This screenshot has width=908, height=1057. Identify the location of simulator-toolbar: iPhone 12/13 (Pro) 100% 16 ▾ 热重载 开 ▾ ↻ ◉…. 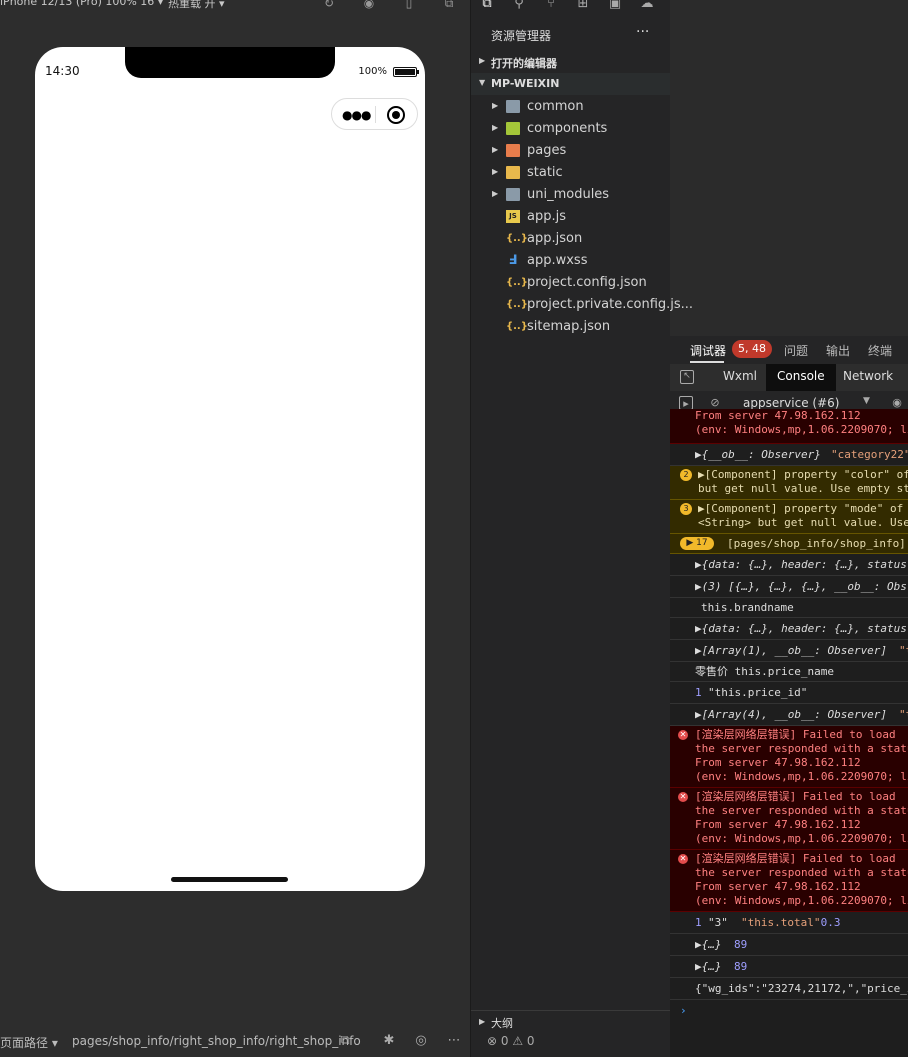
(235, 7).